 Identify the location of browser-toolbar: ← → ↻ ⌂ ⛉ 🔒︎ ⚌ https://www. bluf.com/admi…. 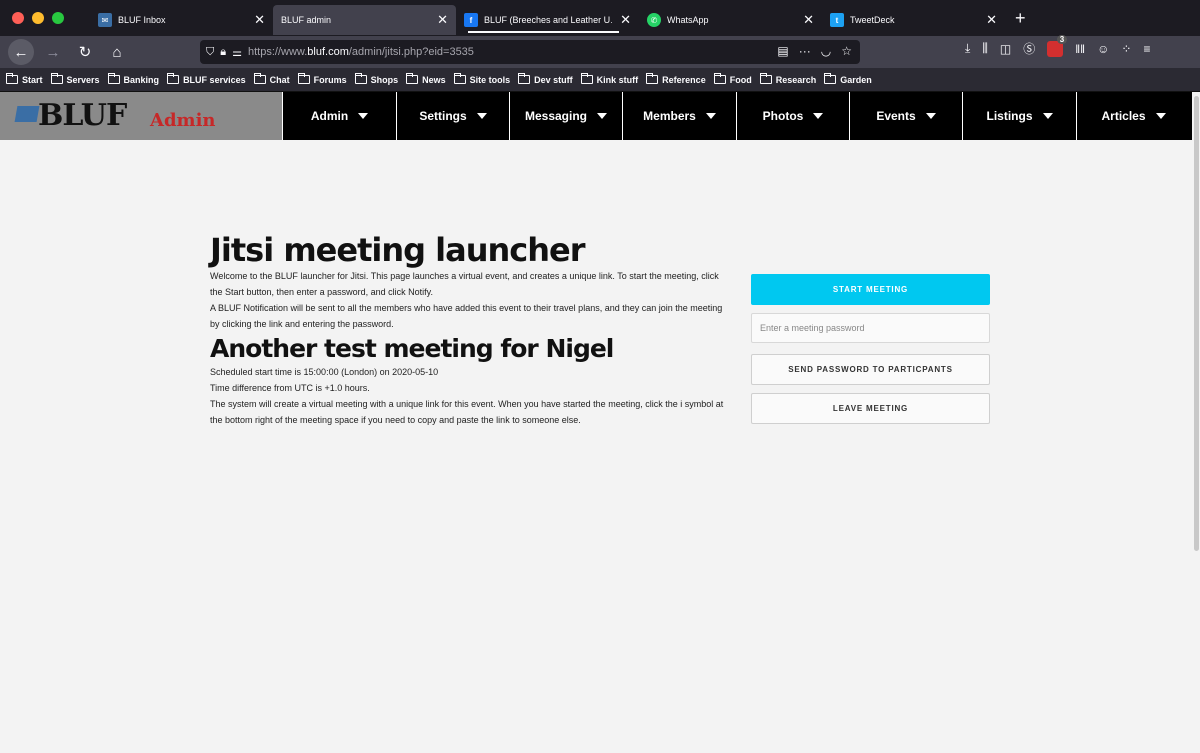
(600, 51).